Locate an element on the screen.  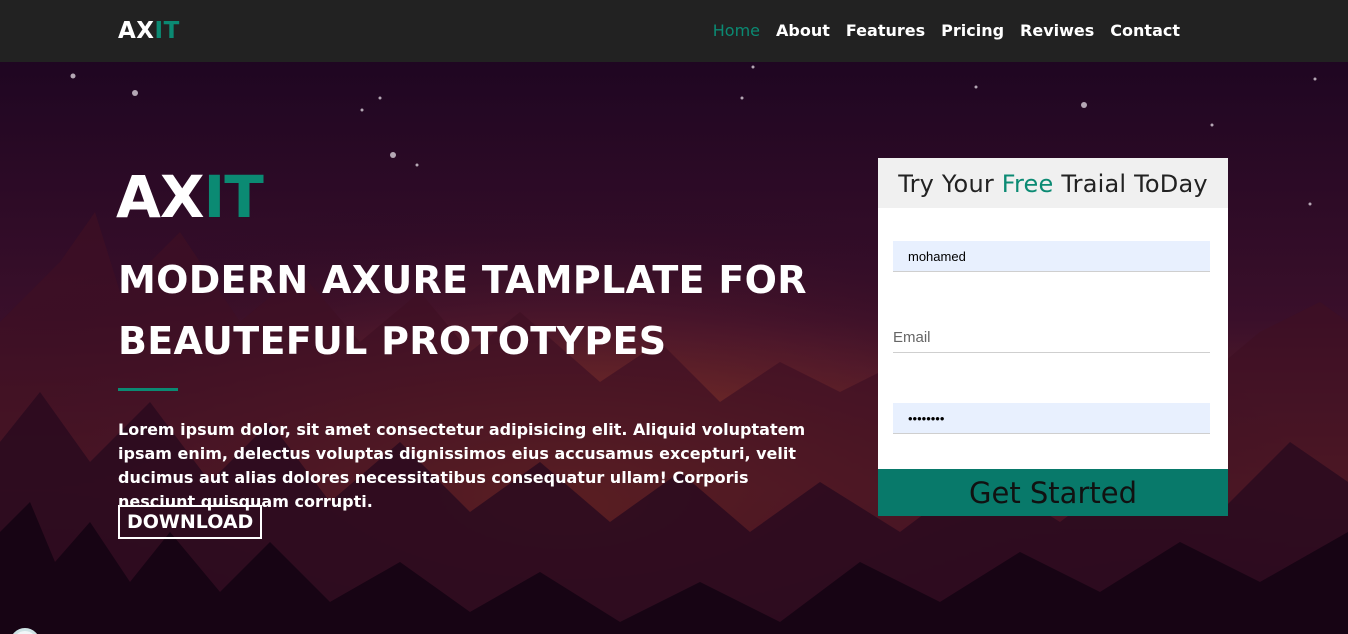
trial-form: Try Your Free Traial ToDay Get Started is located at coordinates (1053, 337).